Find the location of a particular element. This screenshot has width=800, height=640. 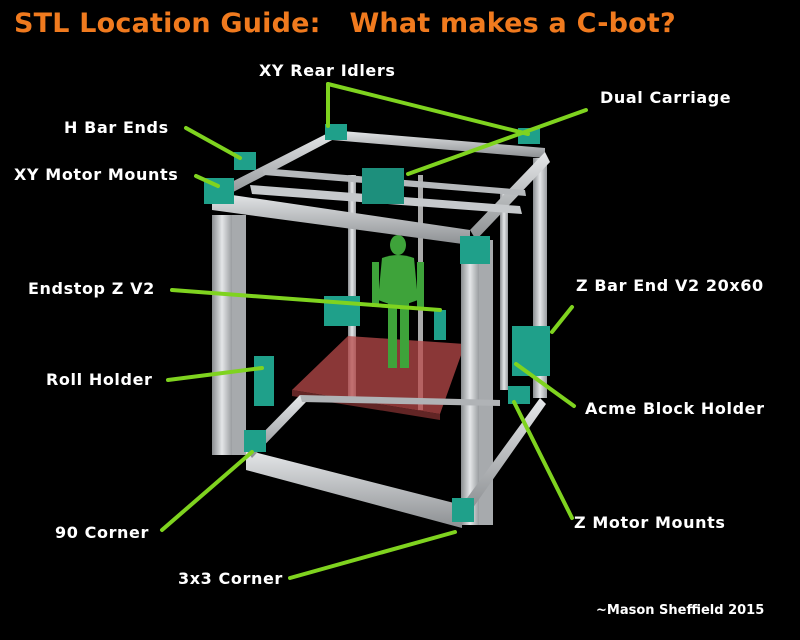

label-3x3-corner: 3x3 Corner is located at coordinates (230, 578).